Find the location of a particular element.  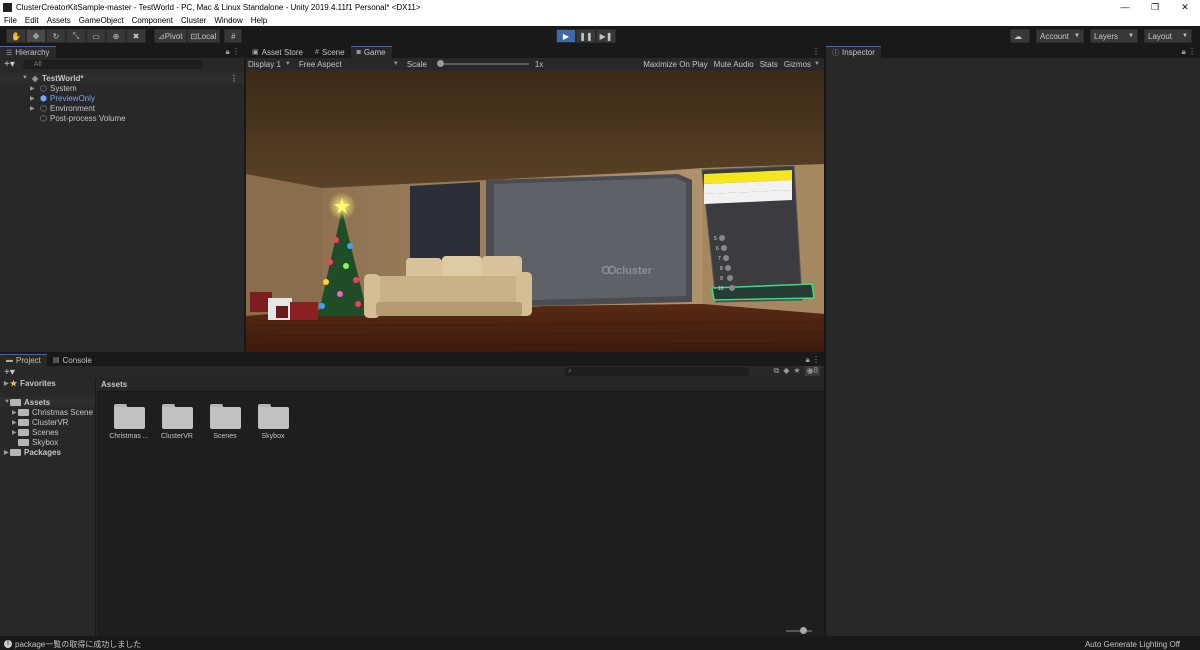

maximize-button: ❐ is located at coordinates (1155, 7).